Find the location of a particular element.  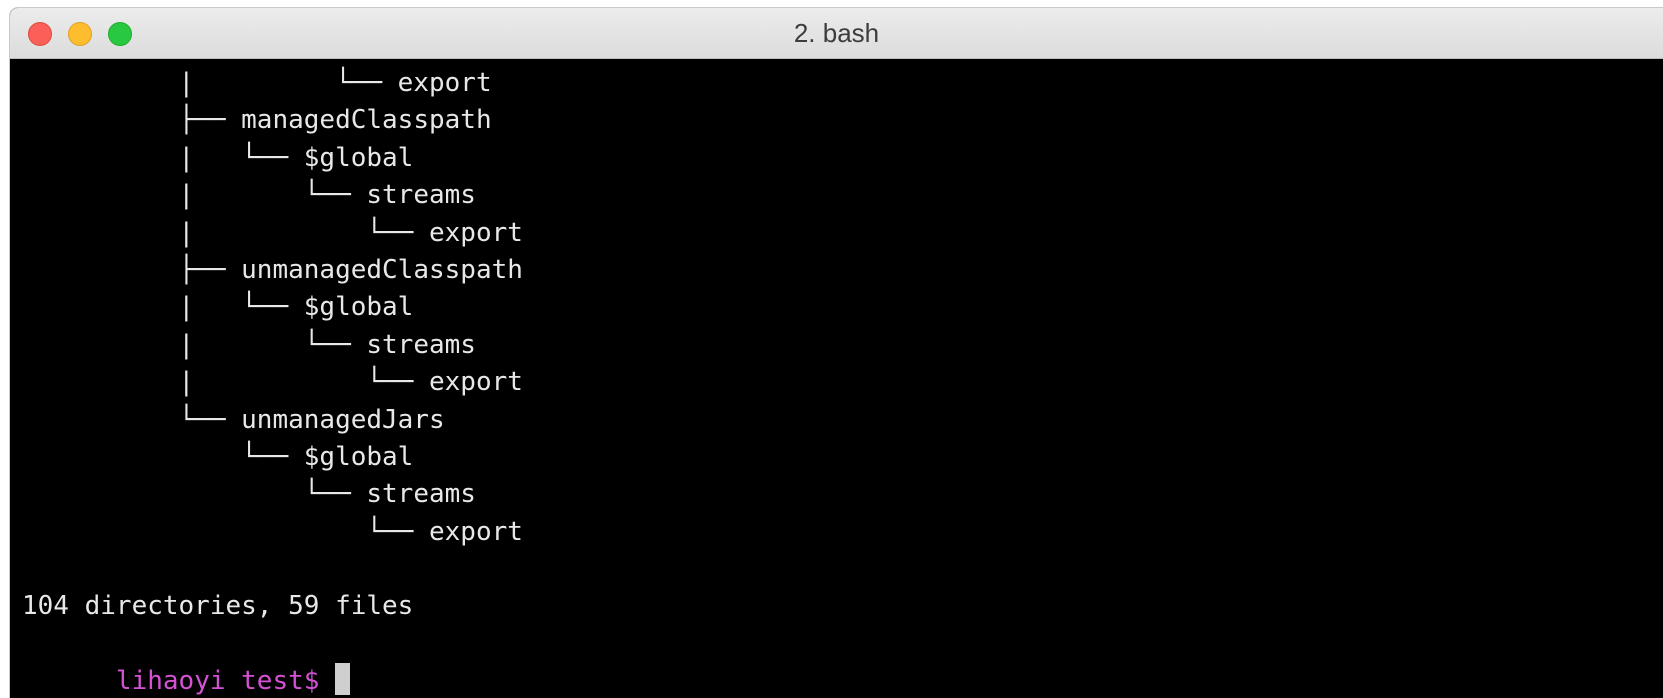

title-bar: 2. bash is located at coordinates (836, 33).